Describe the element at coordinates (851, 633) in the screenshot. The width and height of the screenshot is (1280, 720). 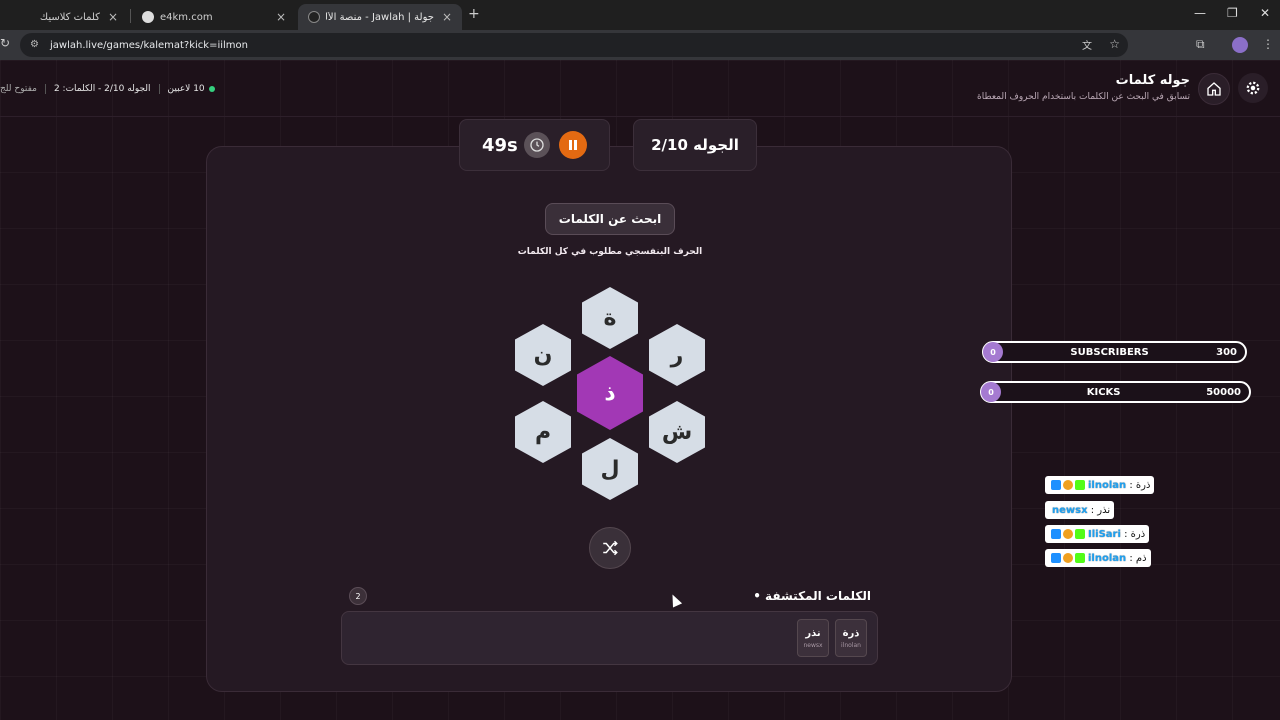
I see `found-word: ذرة` at that location.